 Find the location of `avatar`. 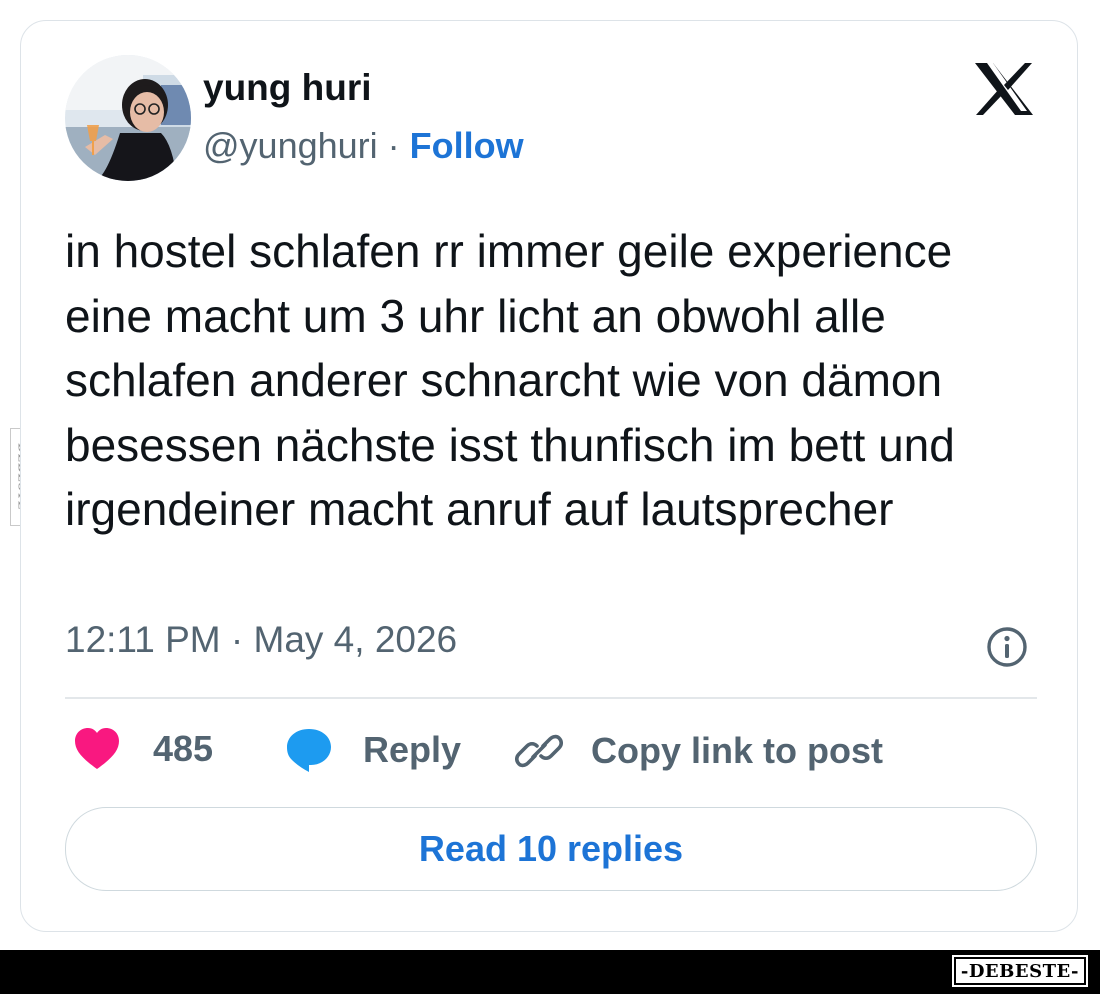

avatar is located at coordinates (128, 118).